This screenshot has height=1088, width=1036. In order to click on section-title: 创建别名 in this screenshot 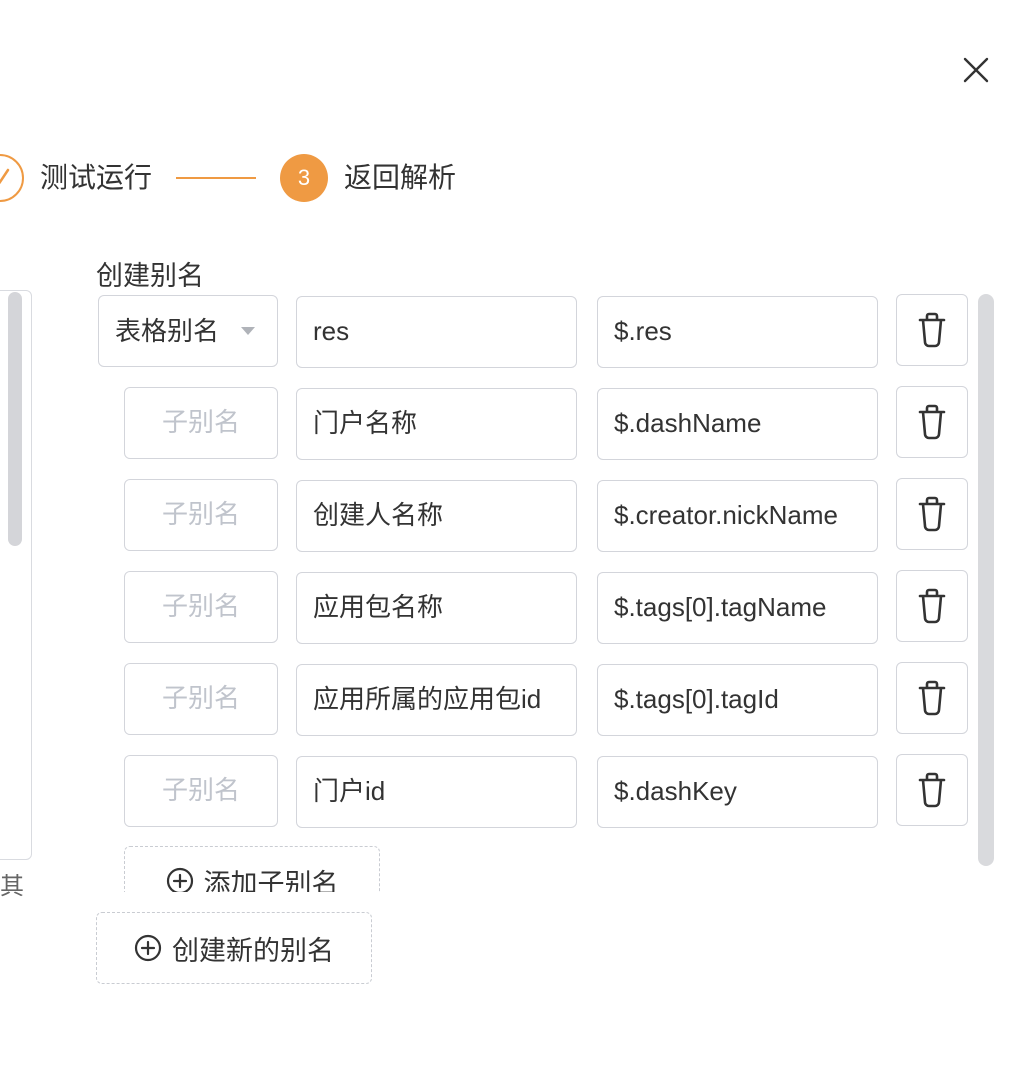, I will do `click(150, 276)`.